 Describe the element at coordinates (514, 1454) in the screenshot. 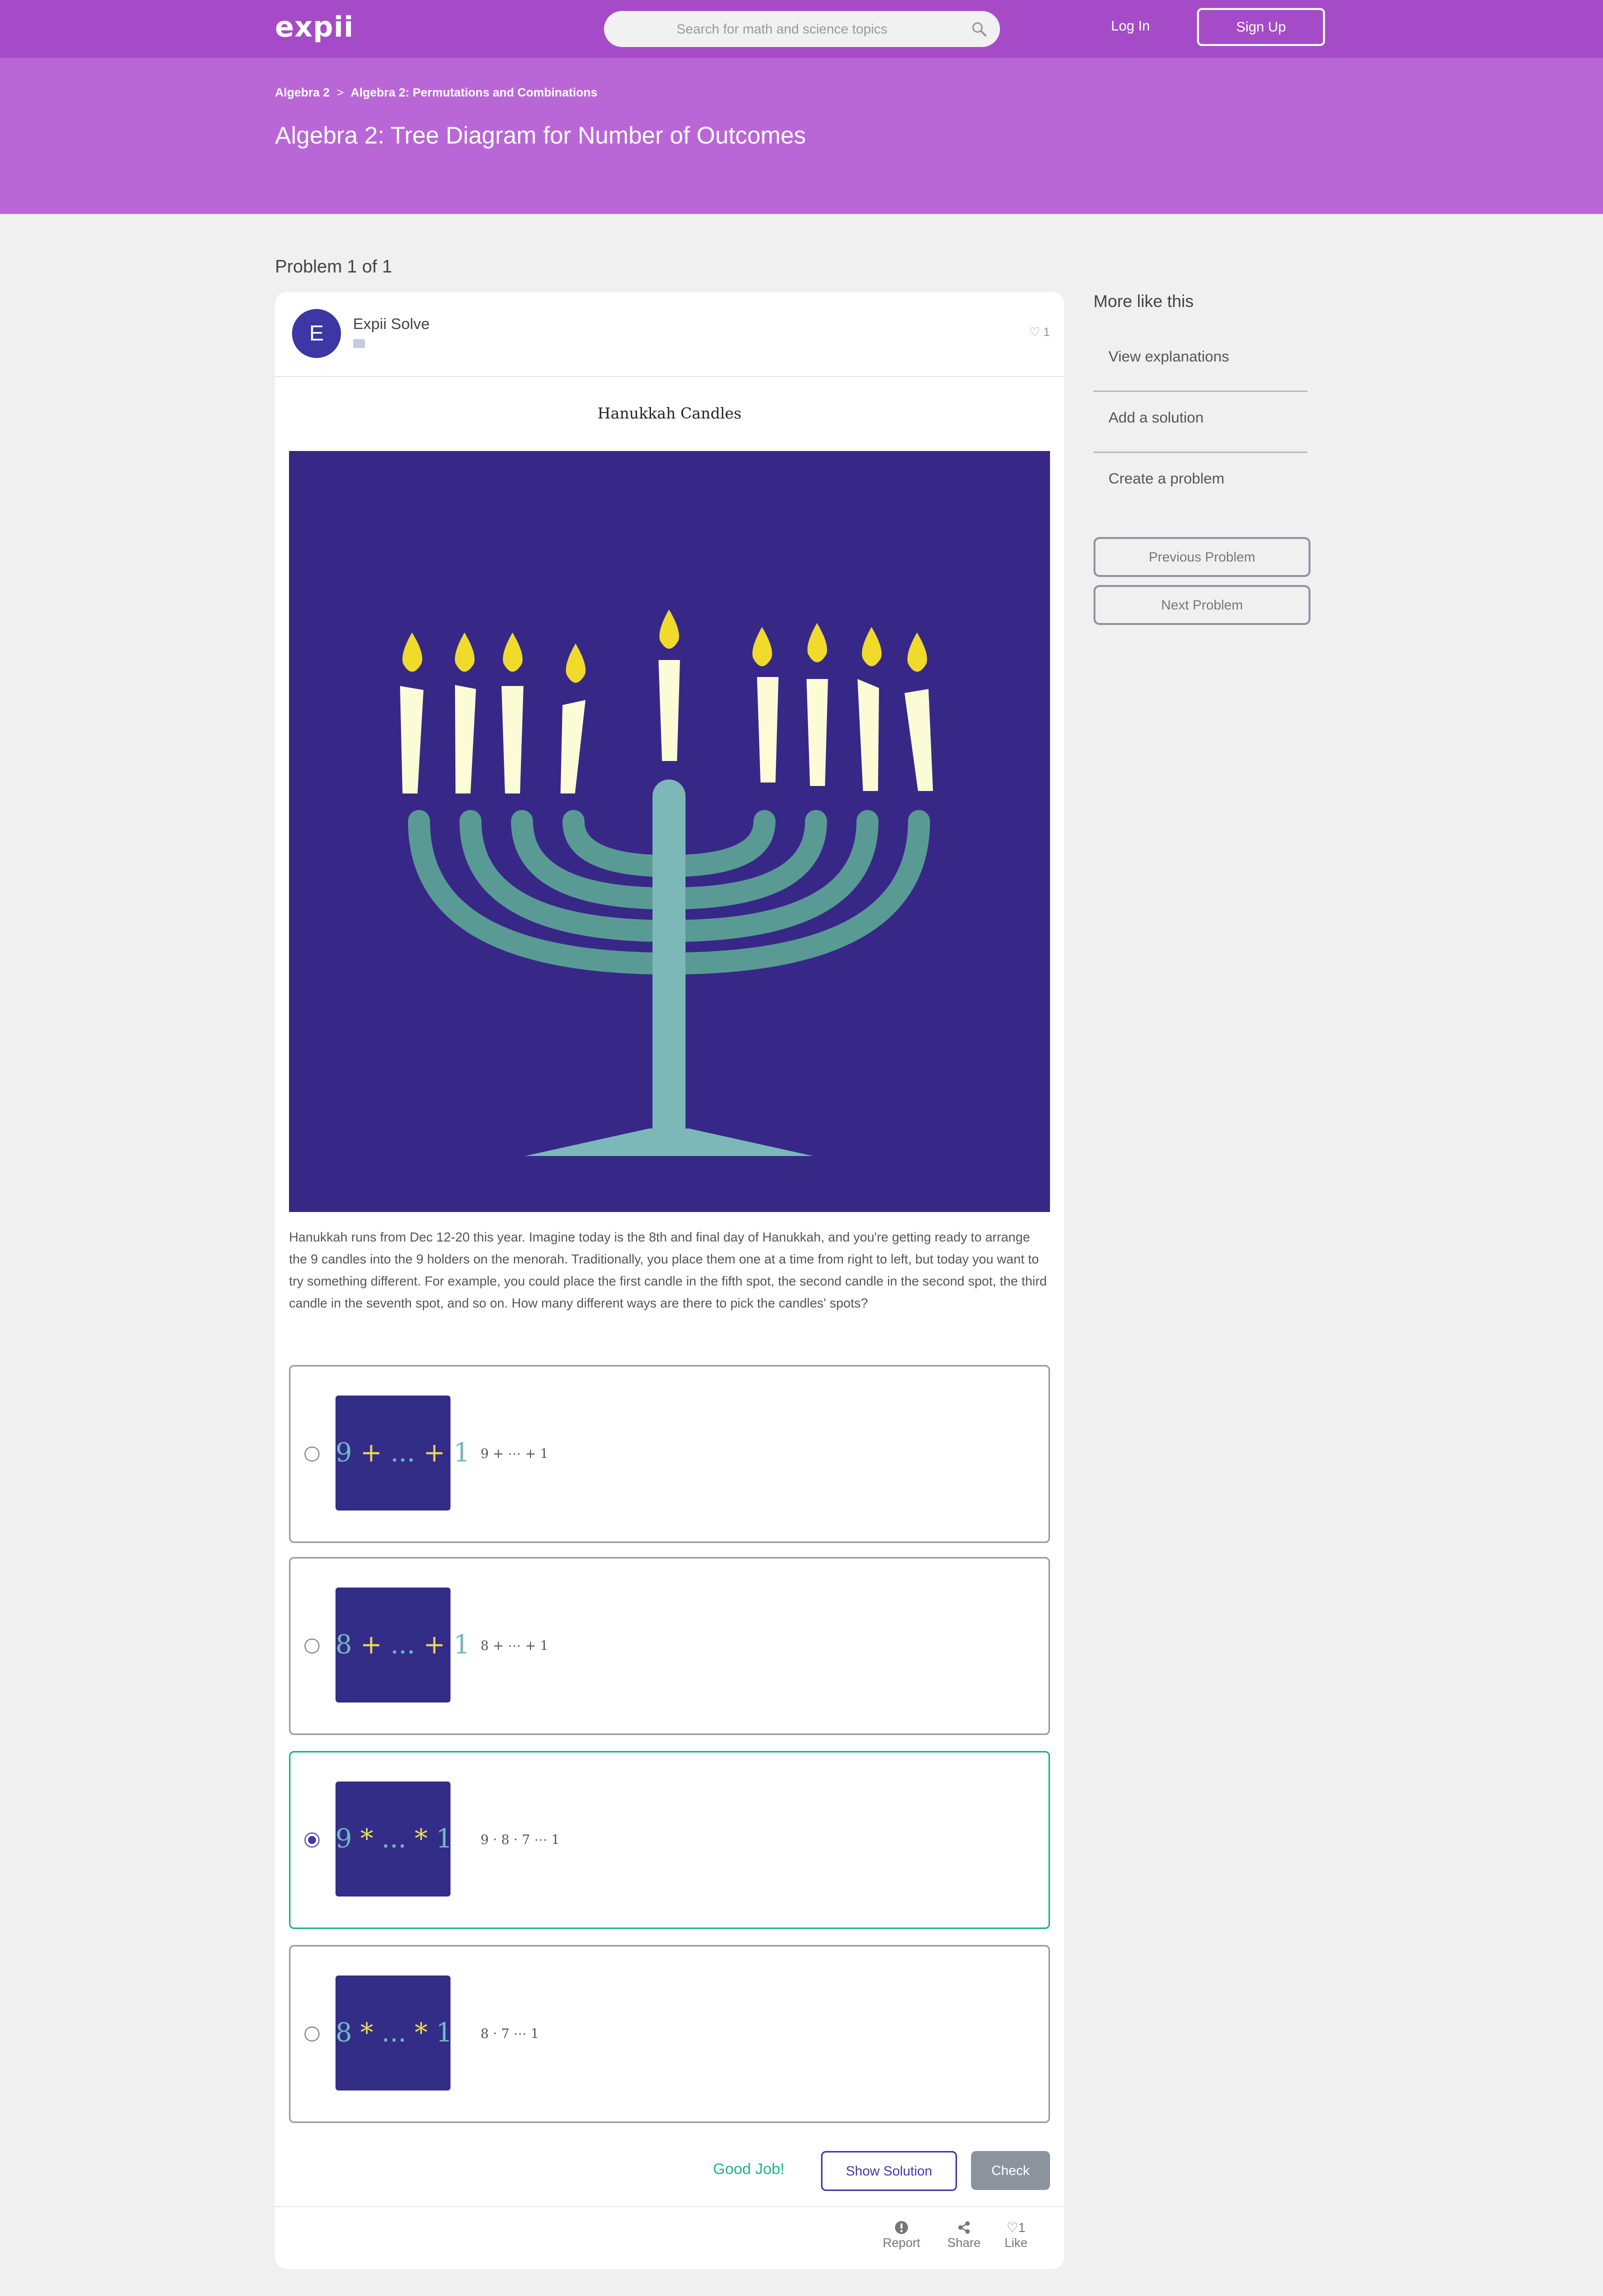

I see `option-label: 9 + ⋯ + 1` at that location.